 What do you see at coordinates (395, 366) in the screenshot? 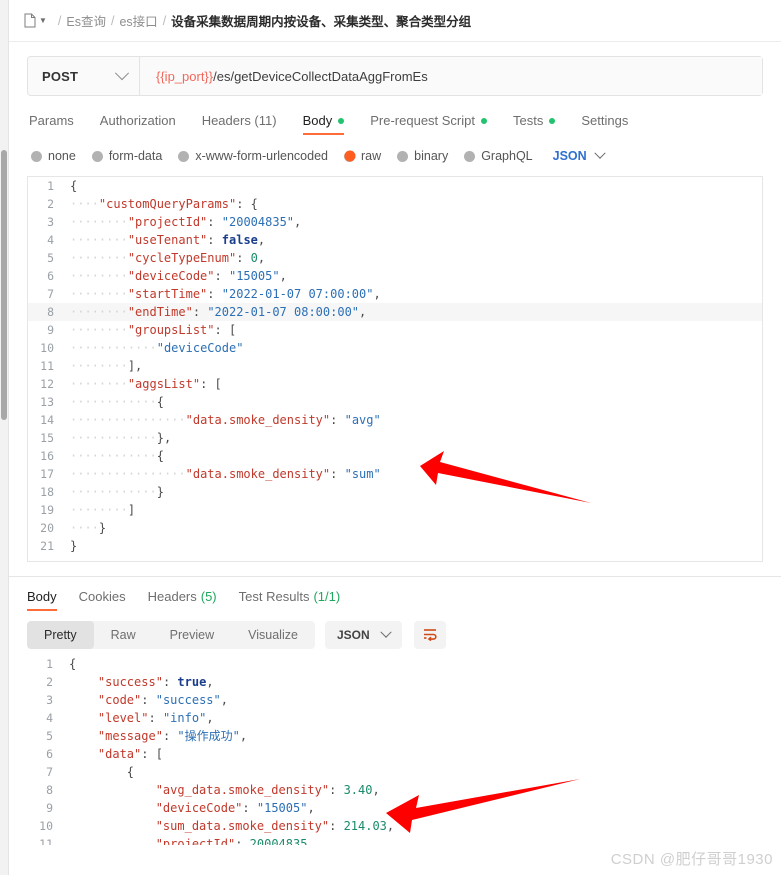
I see `code-line: 11 ········],` at bounding box center [395, 366].